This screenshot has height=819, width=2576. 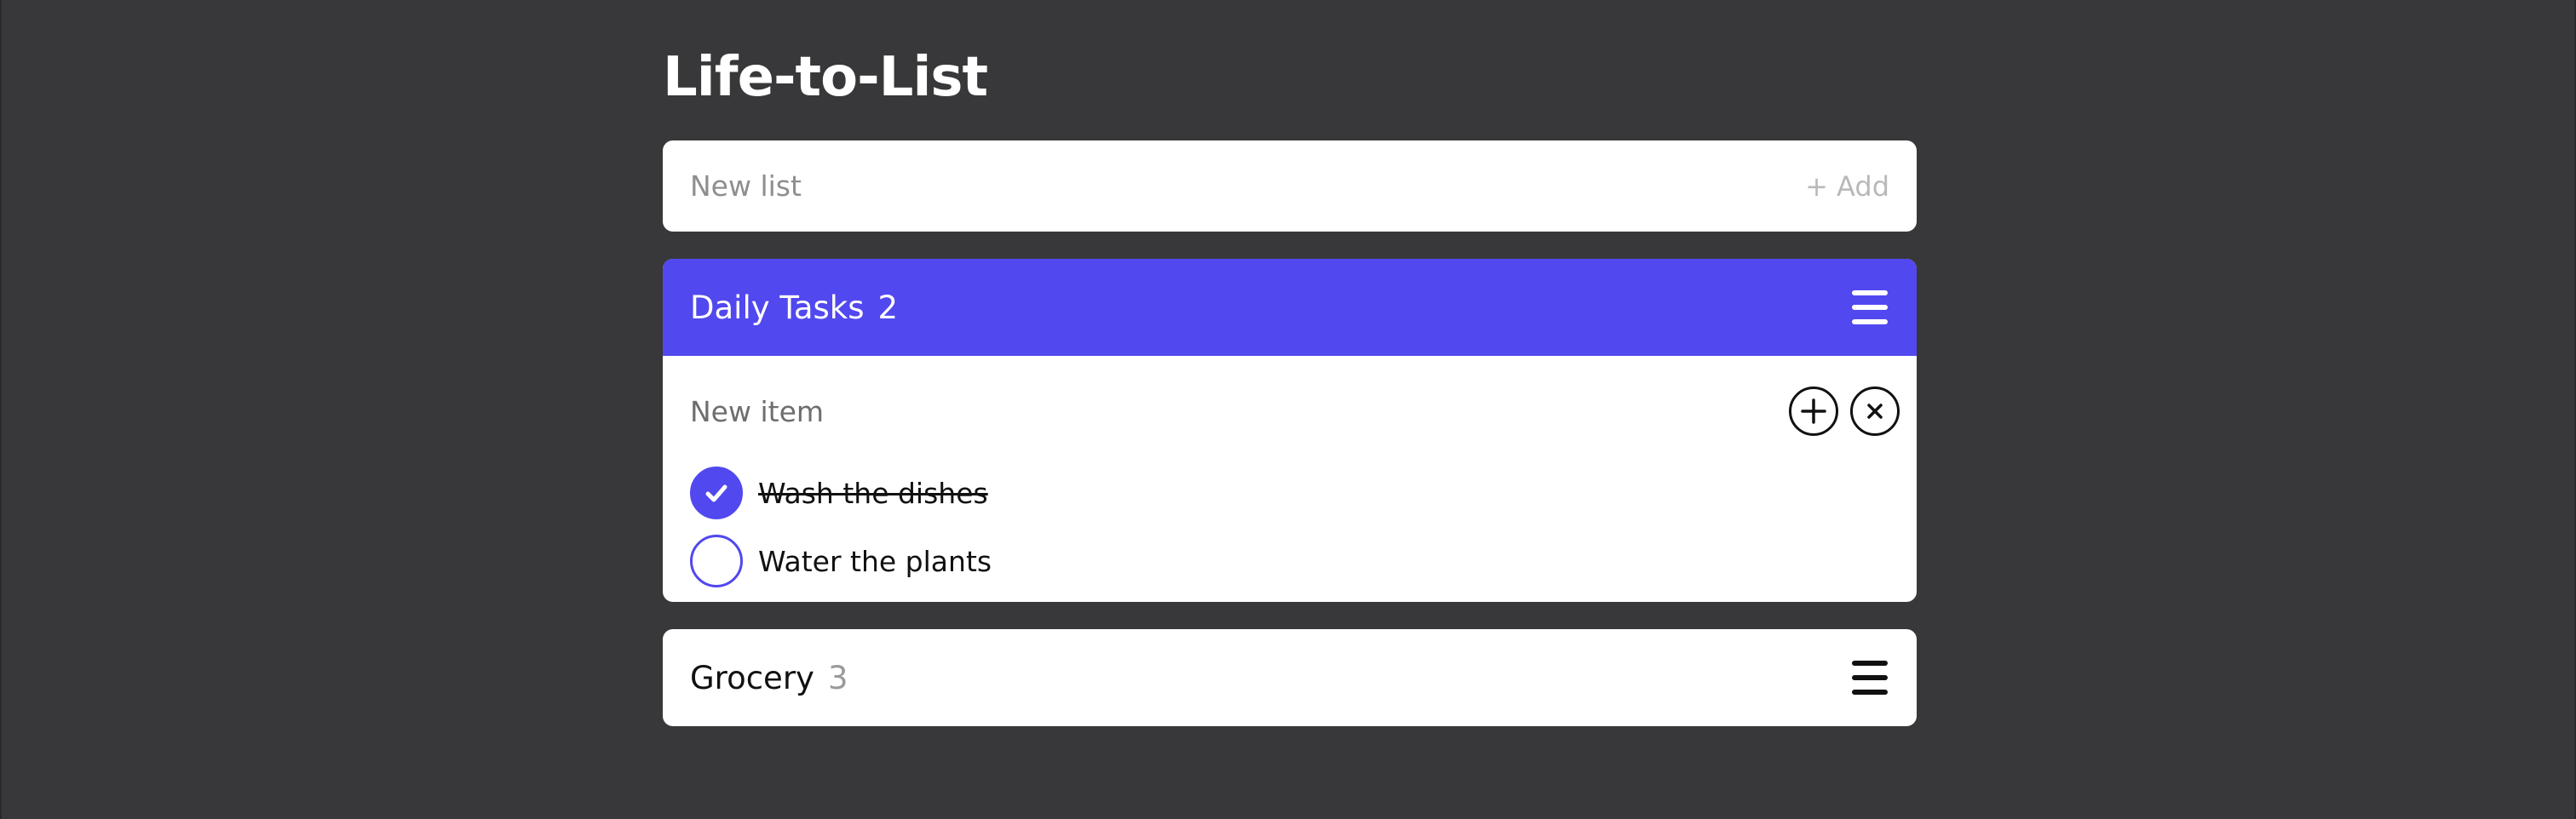 I want to click on list-count-badge: 2, so click(x=888, y=307).